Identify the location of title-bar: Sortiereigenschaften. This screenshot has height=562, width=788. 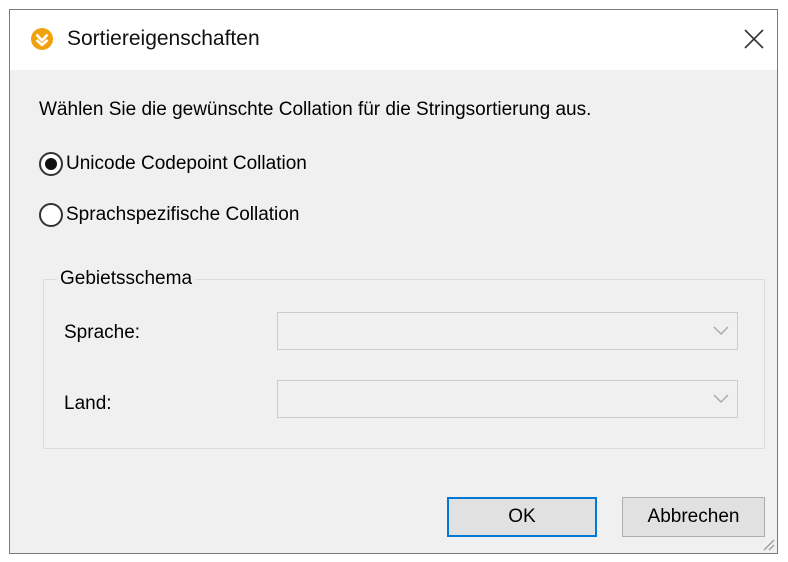
(393, 40).